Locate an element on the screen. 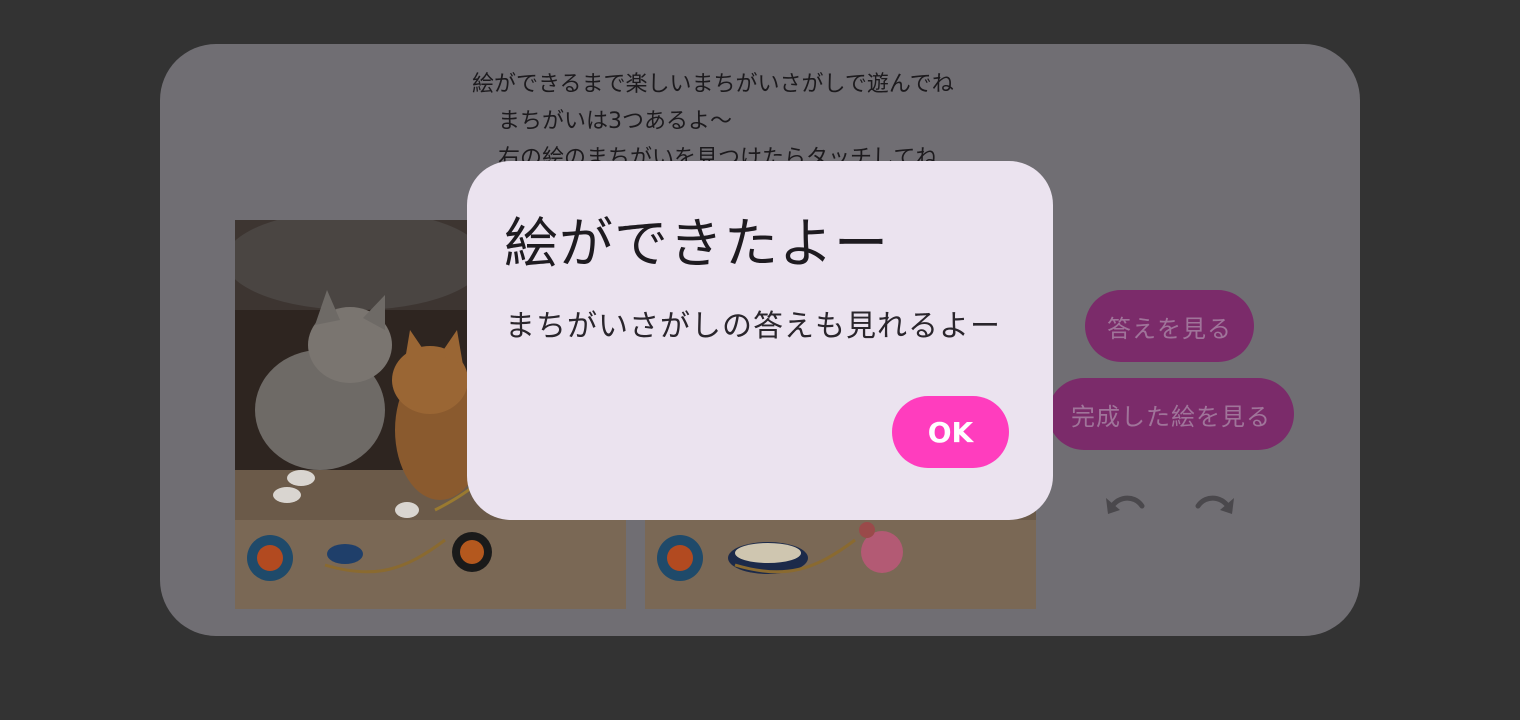 The image size is (1520, 720). dialog-title: 絵ができたよー is located at coordinates (696, 243).